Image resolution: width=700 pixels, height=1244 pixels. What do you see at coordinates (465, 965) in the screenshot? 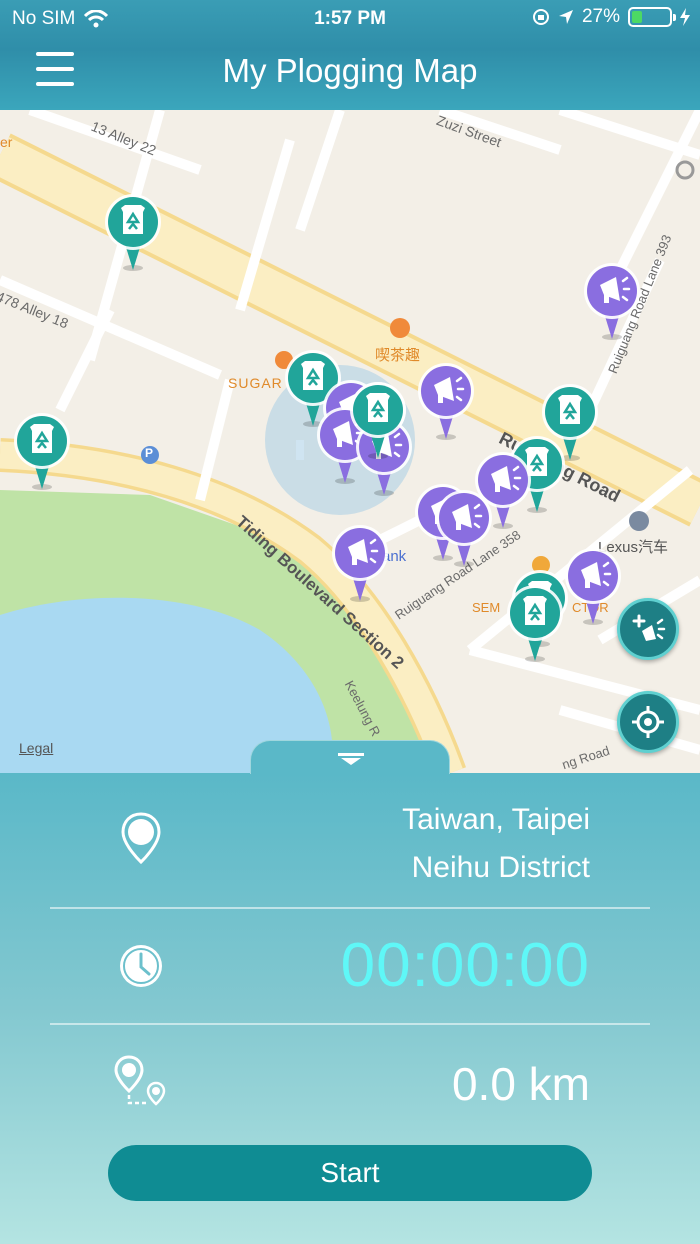
I see `elapsed-timer: 00:00:00` at bounding box center [465, 965].